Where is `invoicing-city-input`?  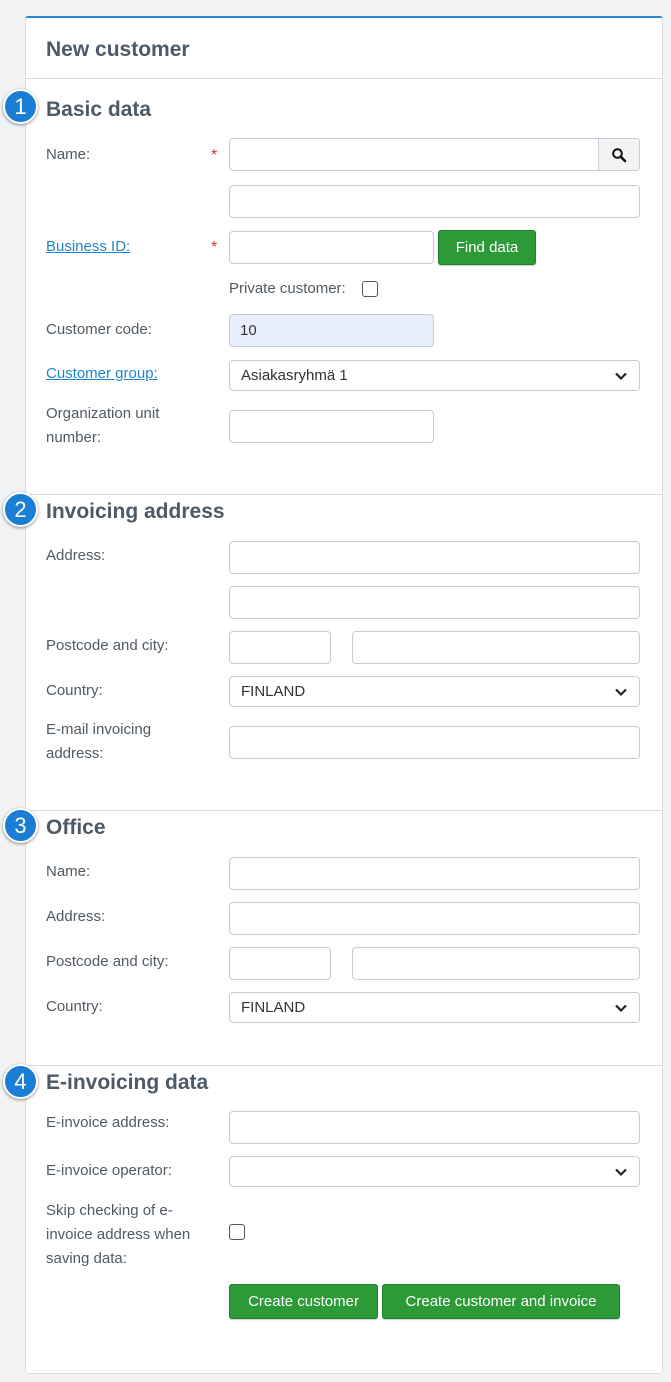 invoicing-city-input is located at coordinates (496, 647).